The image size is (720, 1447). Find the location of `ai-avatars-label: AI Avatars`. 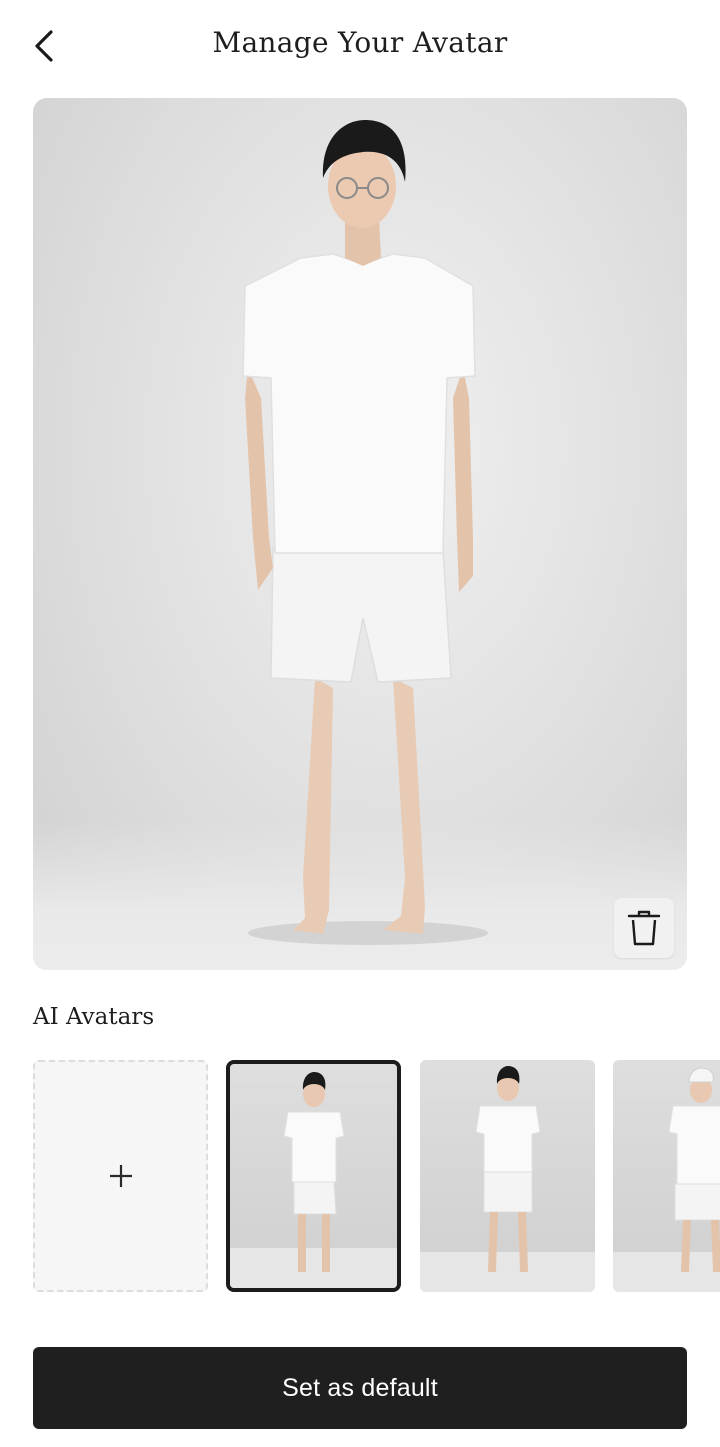

ai-avatars-label: AI Avatars is located at coordinates (94, 1017).